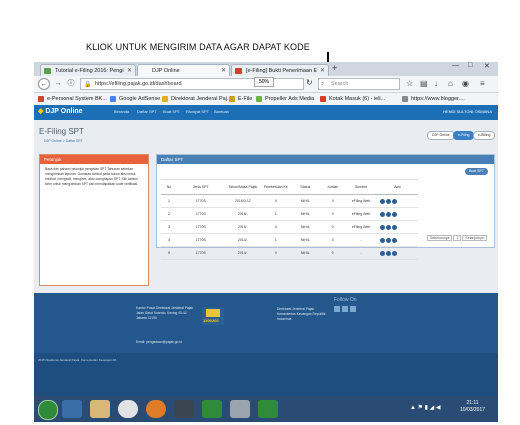  I want to click on footer-email: Email: pengaduan@pajak.go.id, so click(159, 342).